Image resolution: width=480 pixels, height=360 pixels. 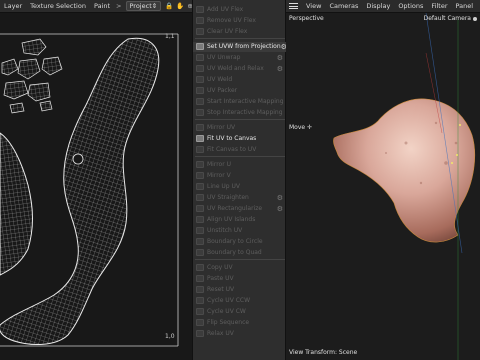 I want to click on uvw-mapped-object, so click(x=404, y=170).